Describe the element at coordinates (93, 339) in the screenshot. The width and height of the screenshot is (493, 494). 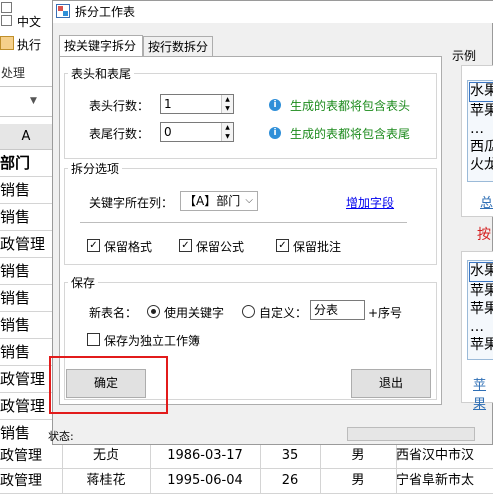
I see `save-independent-checkbox` at that location.